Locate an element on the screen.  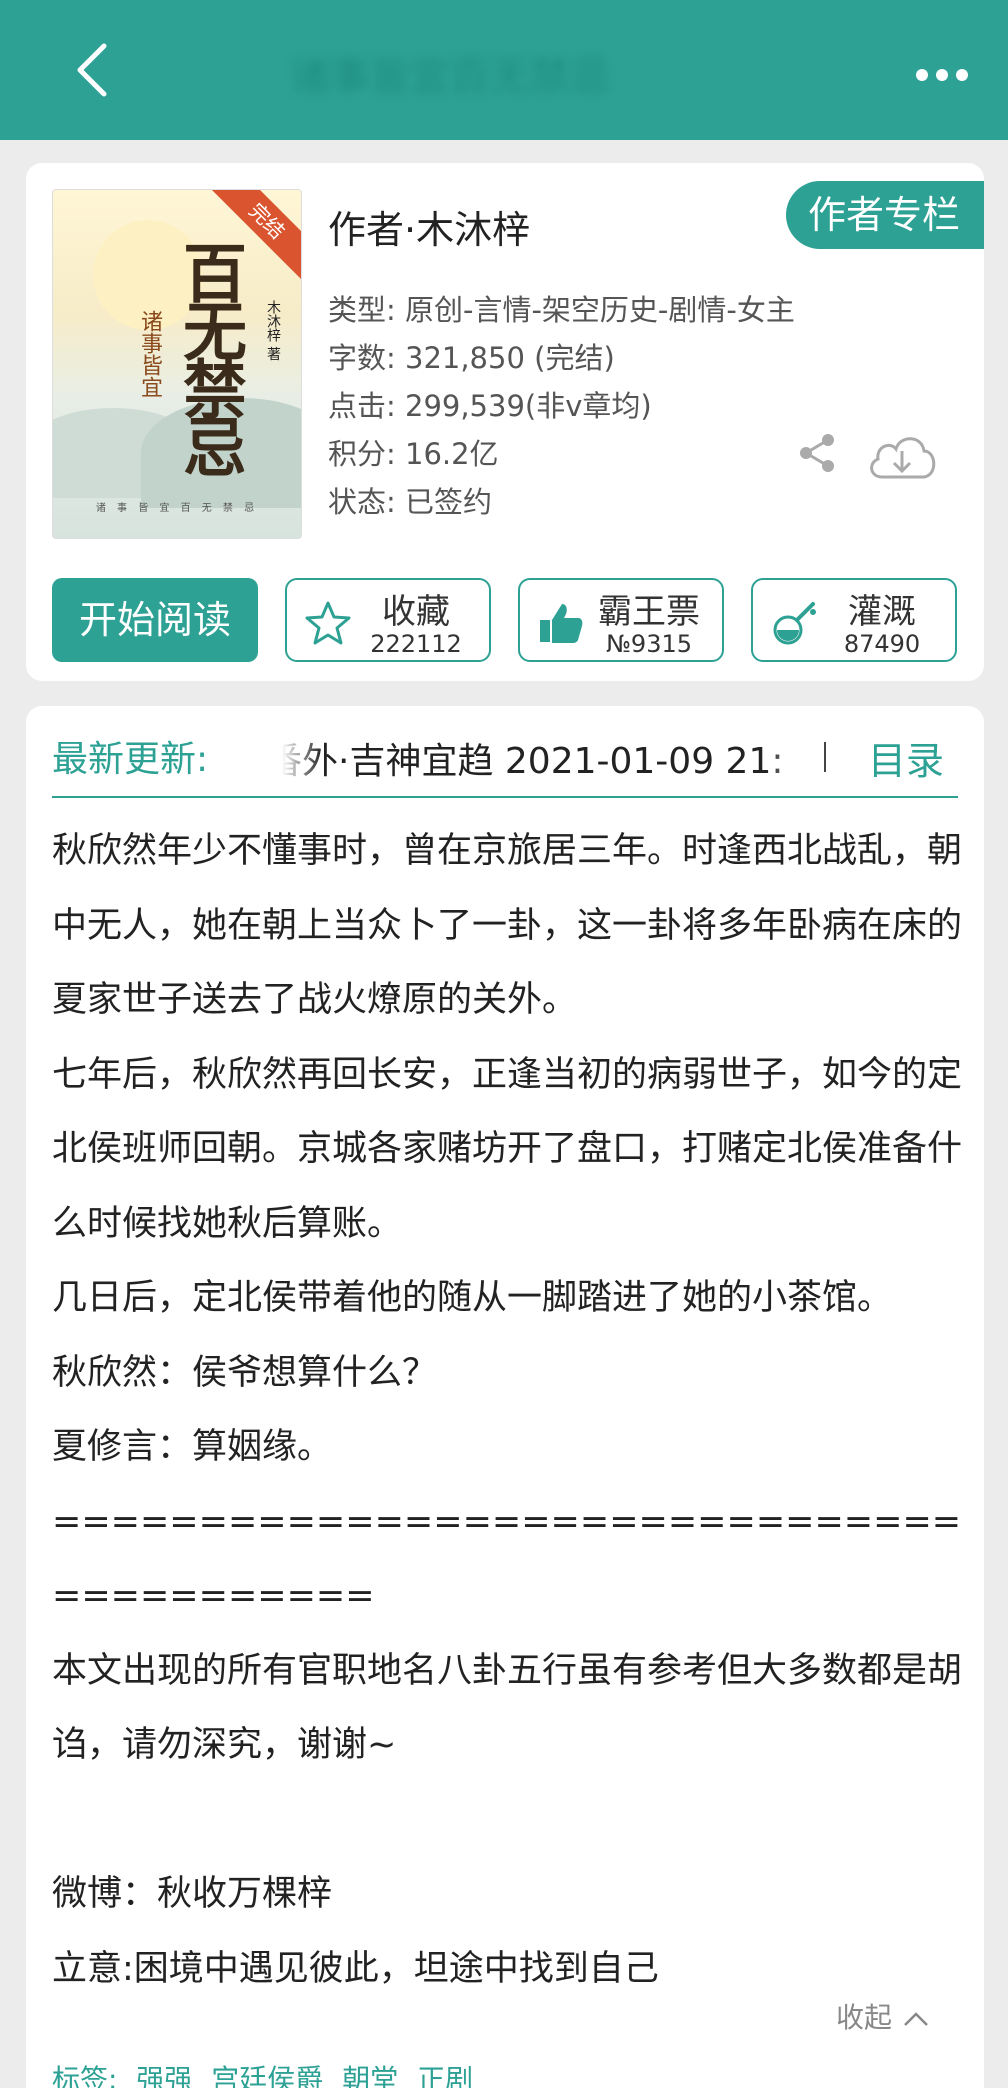
intro-weibo: 微博：秋收万棵梓 is located at coordinates (192, 1894).